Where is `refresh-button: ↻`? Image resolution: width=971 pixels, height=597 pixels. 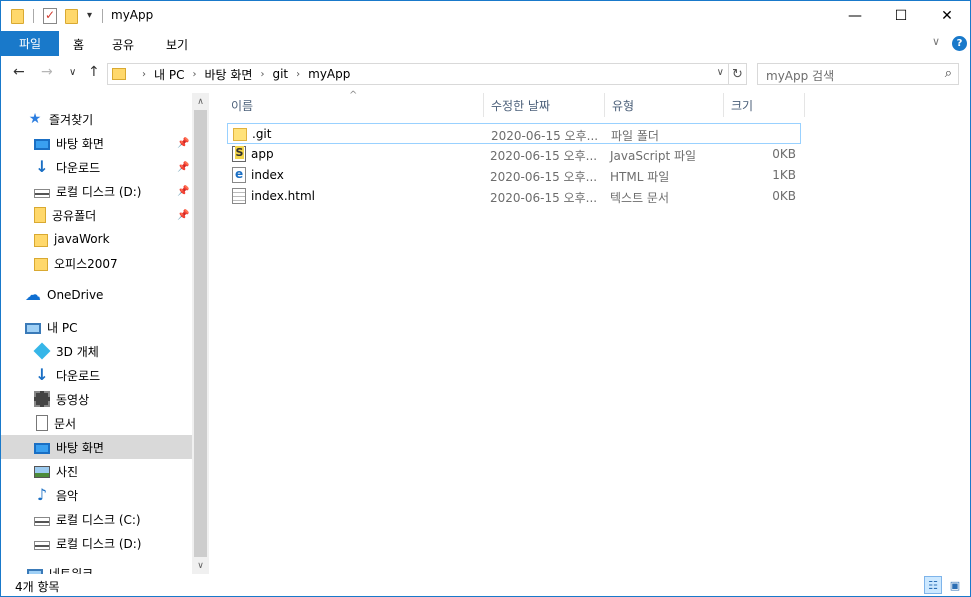
refresh-button: ↻ is located at coordinates (738, 74).